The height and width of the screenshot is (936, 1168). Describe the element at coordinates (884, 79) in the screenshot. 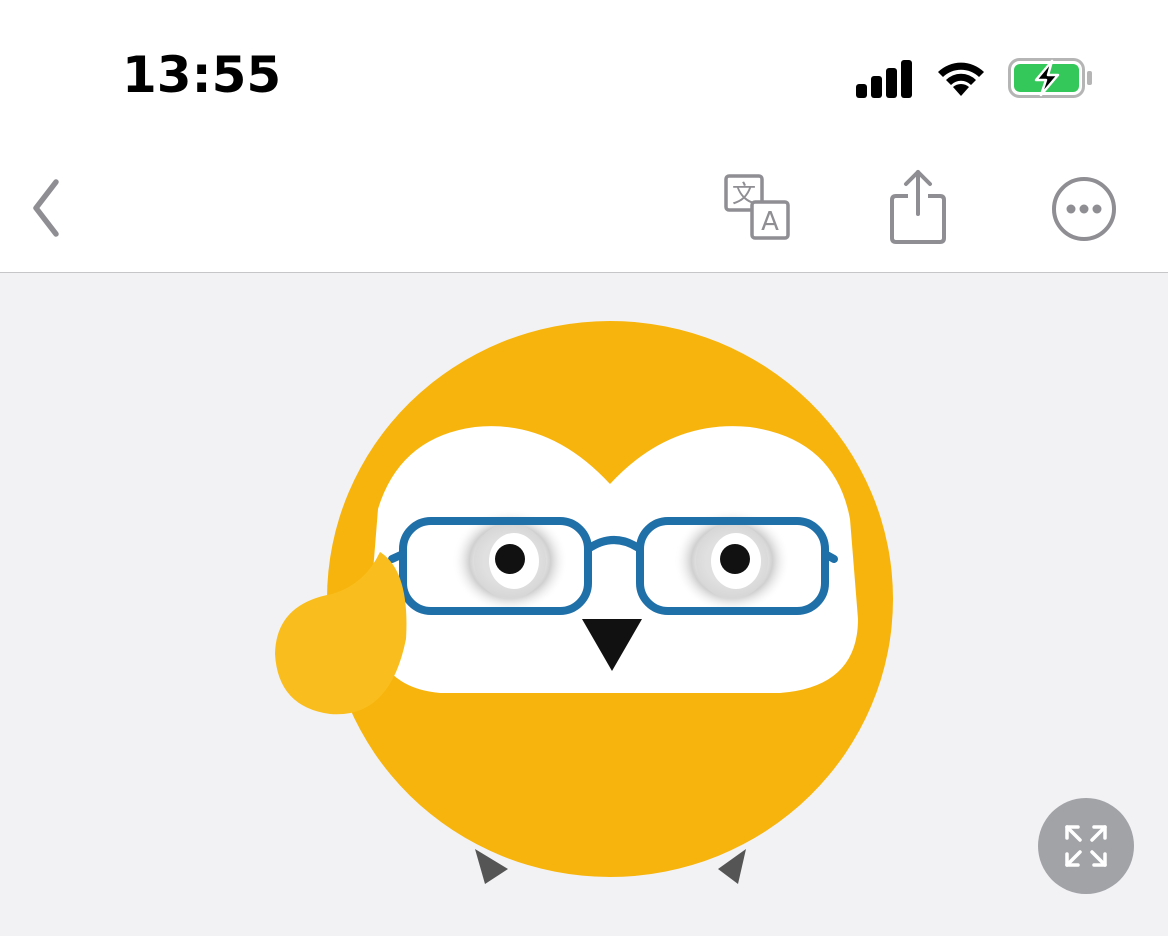

I see `cellular-signal-icon` at that location.